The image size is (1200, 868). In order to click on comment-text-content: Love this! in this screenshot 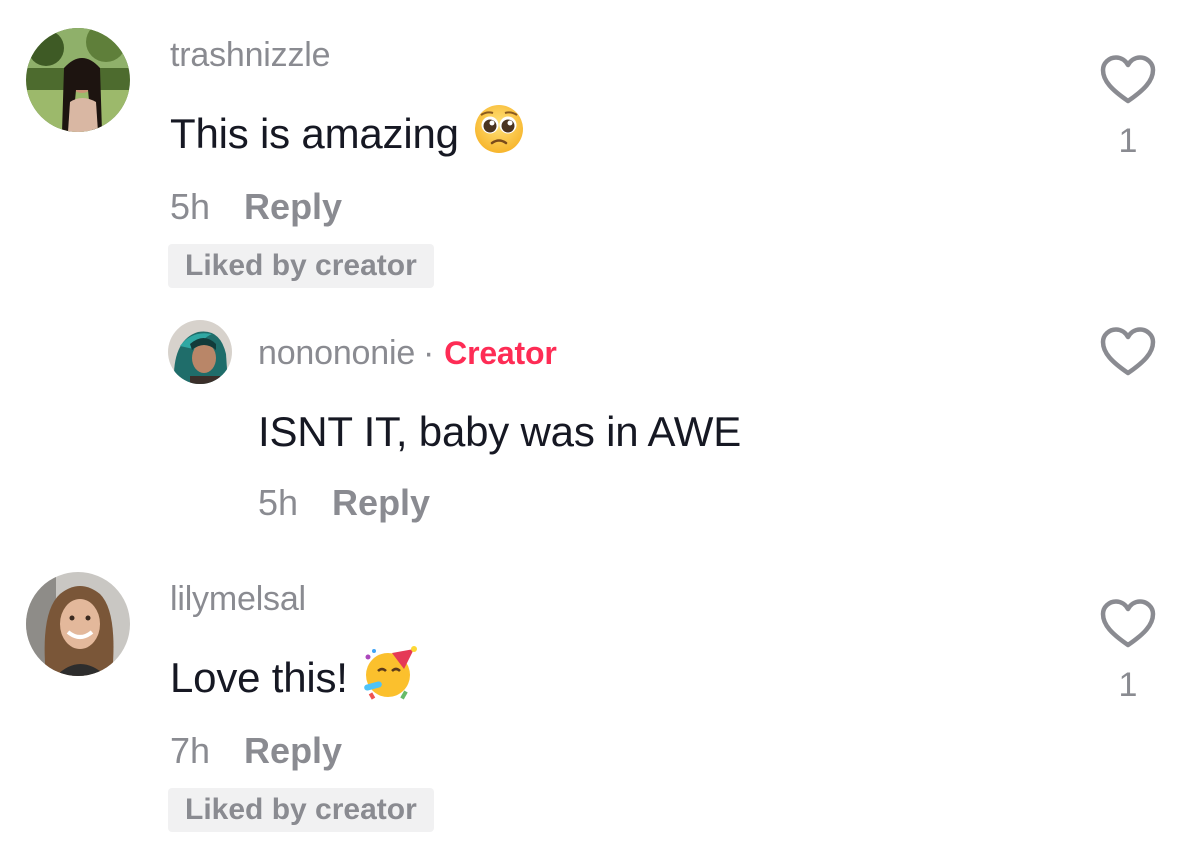, I will do `click(259, 677)`.